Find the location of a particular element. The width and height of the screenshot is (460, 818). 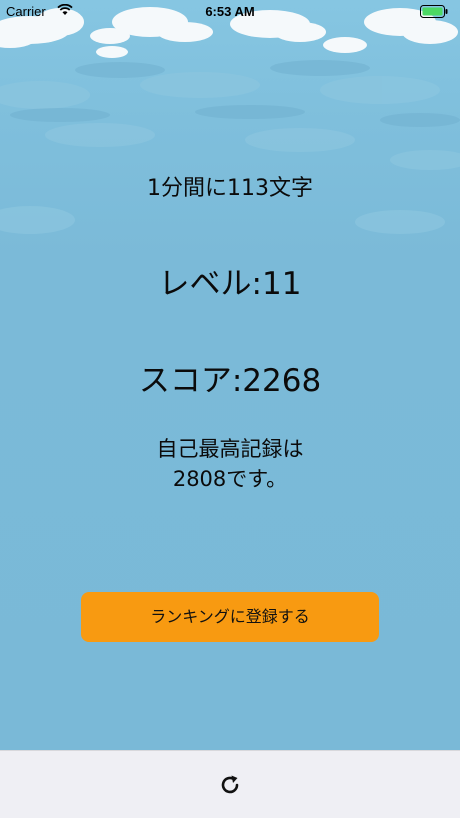

bottom-toolbar is located at coordinates (230, 784).